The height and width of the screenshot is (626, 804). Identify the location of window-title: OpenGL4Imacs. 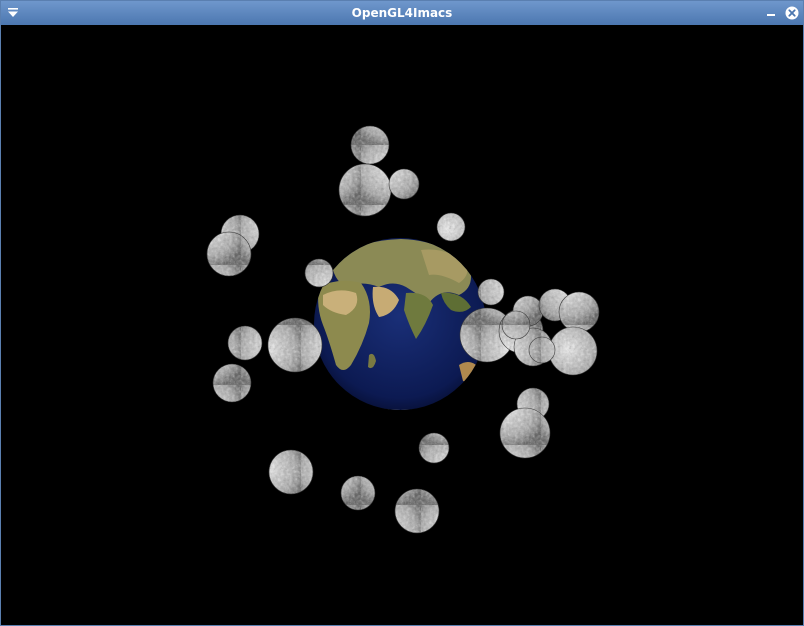
(402, 13).